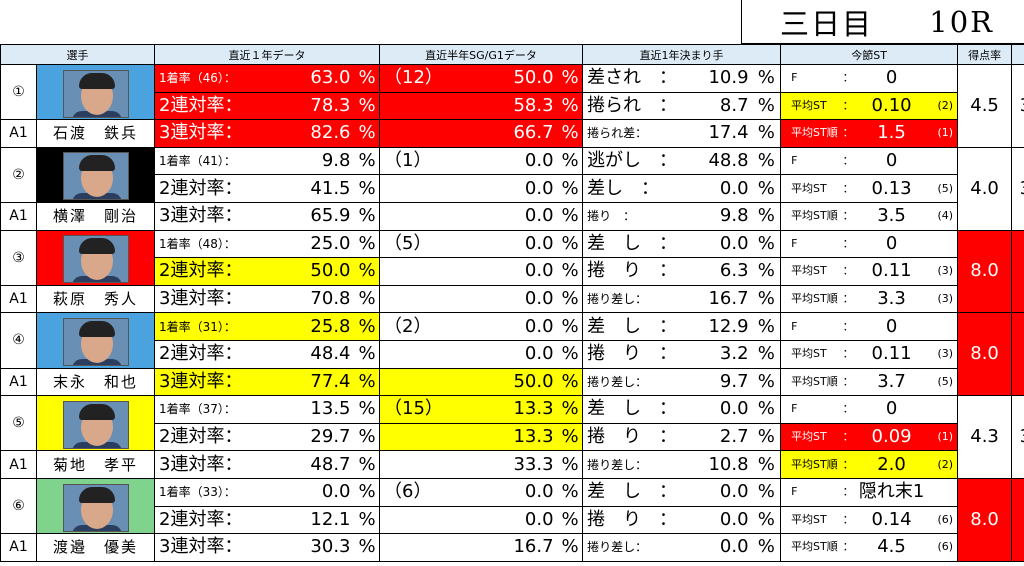 This screenshot has width=1024, height=566. I want to click on kimarite-label: 捲られ差：, so click(632, 133).